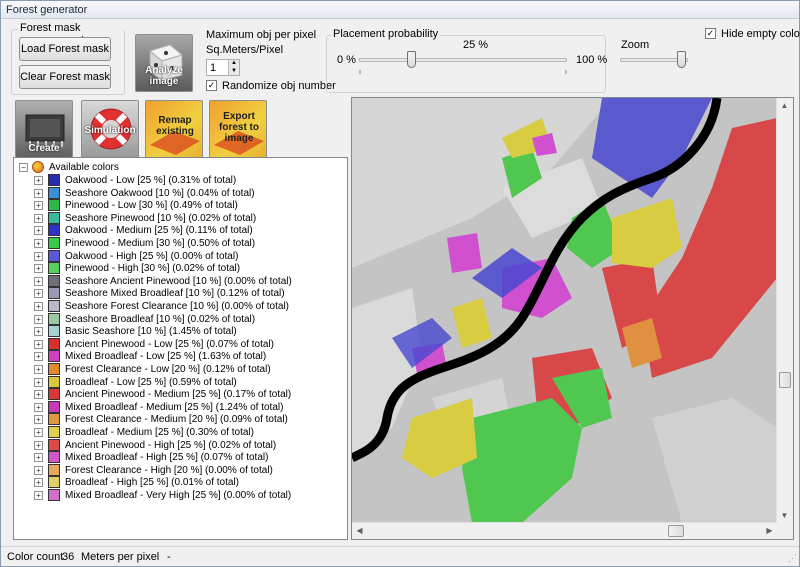  I want to click on simulation-label: Simulation, so click(110, 130).